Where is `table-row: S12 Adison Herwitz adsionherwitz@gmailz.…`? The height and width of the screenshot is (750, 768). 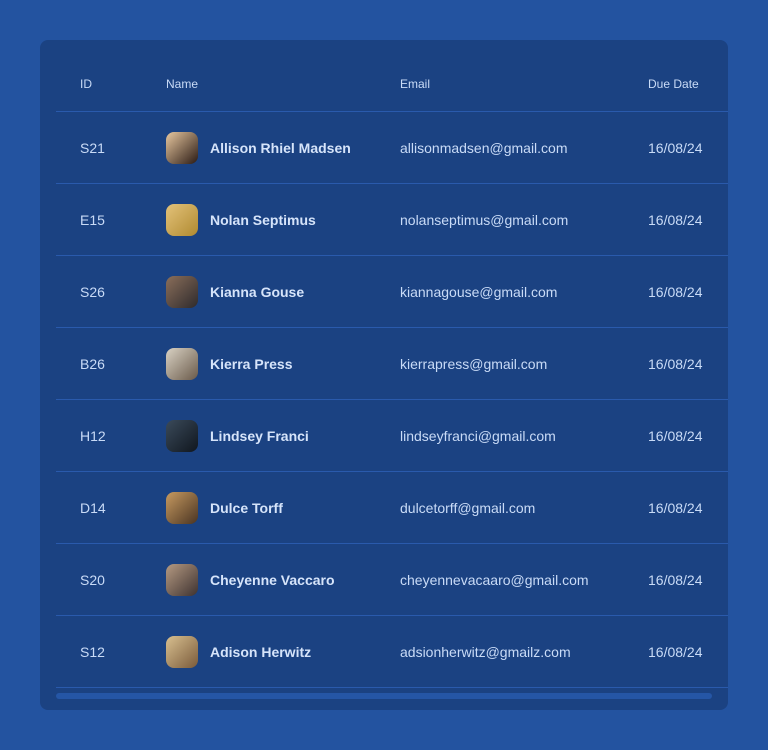 table-row: S12 Adison Herwitz adsionherwitz@gmailz.… is located at coordinates (392, 652).